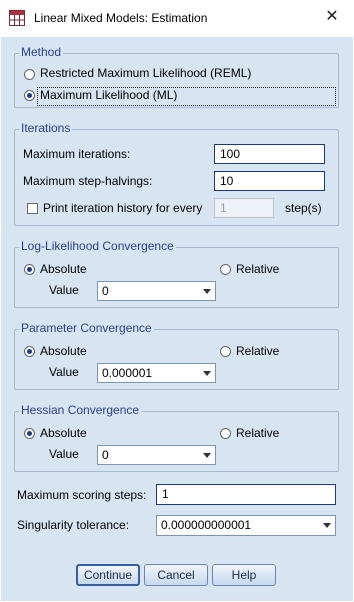 The width and height of the screenshot is (354, 602). What do you see at coordinates (332, 17) in the screenshot?
I see `close-icon: ✕` at bounding box center [332, 17].